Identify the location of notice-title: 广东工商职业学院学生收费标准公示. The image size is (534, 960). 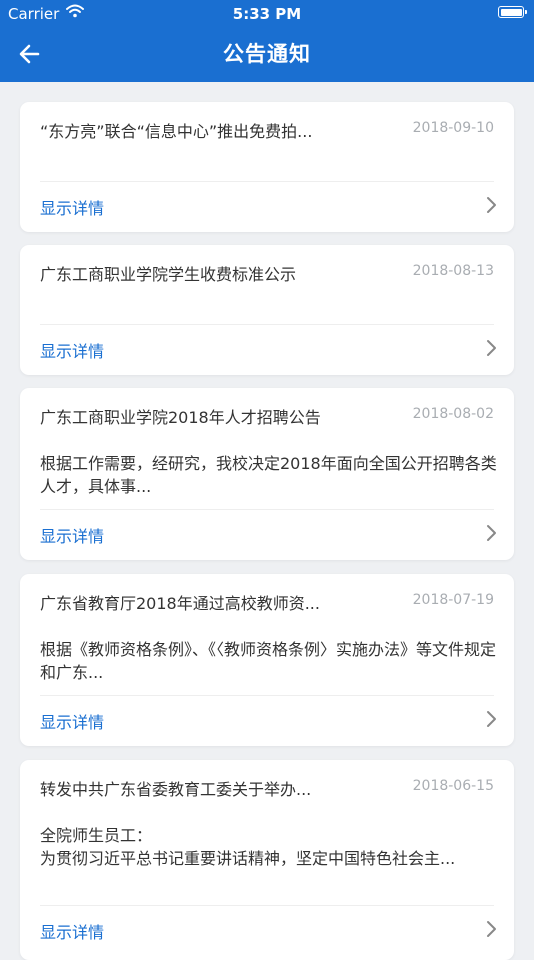
(168, 274).